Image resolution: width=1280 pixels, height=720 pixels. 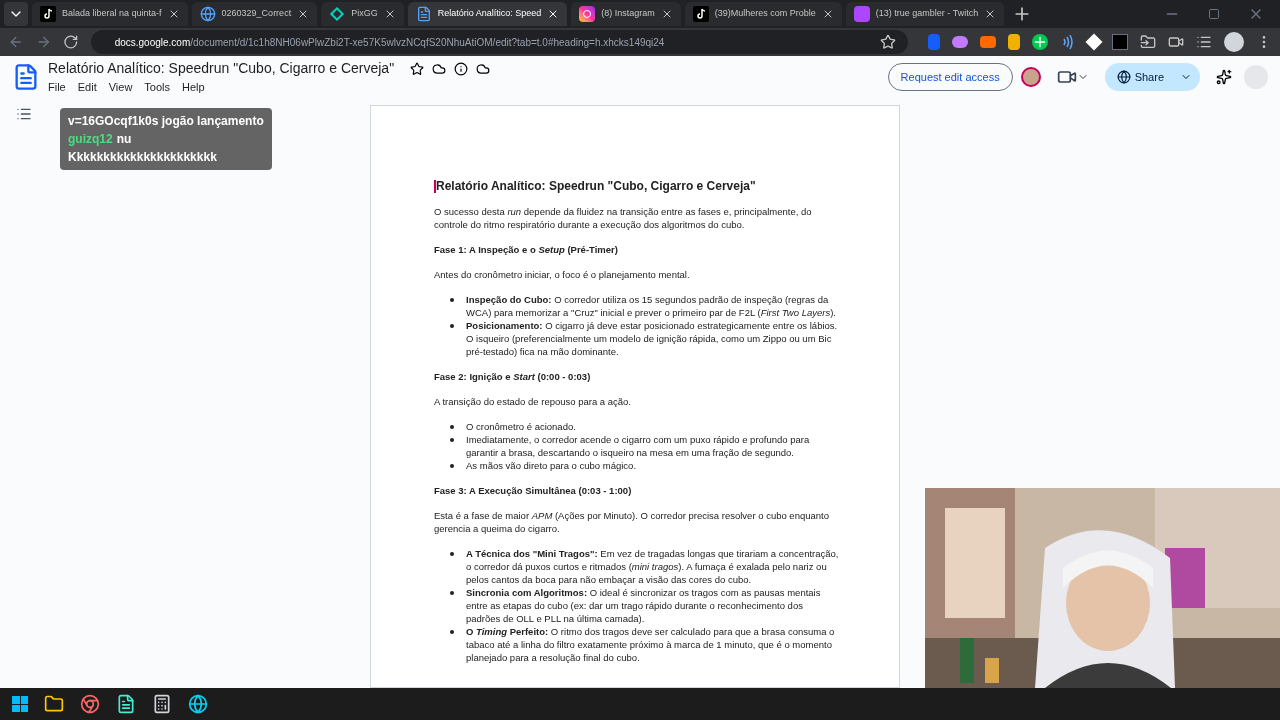 What do you see at coordinates (157, 87) in the screenshot?
I see `menu-item: Tools` at bounding box center [157, 87].